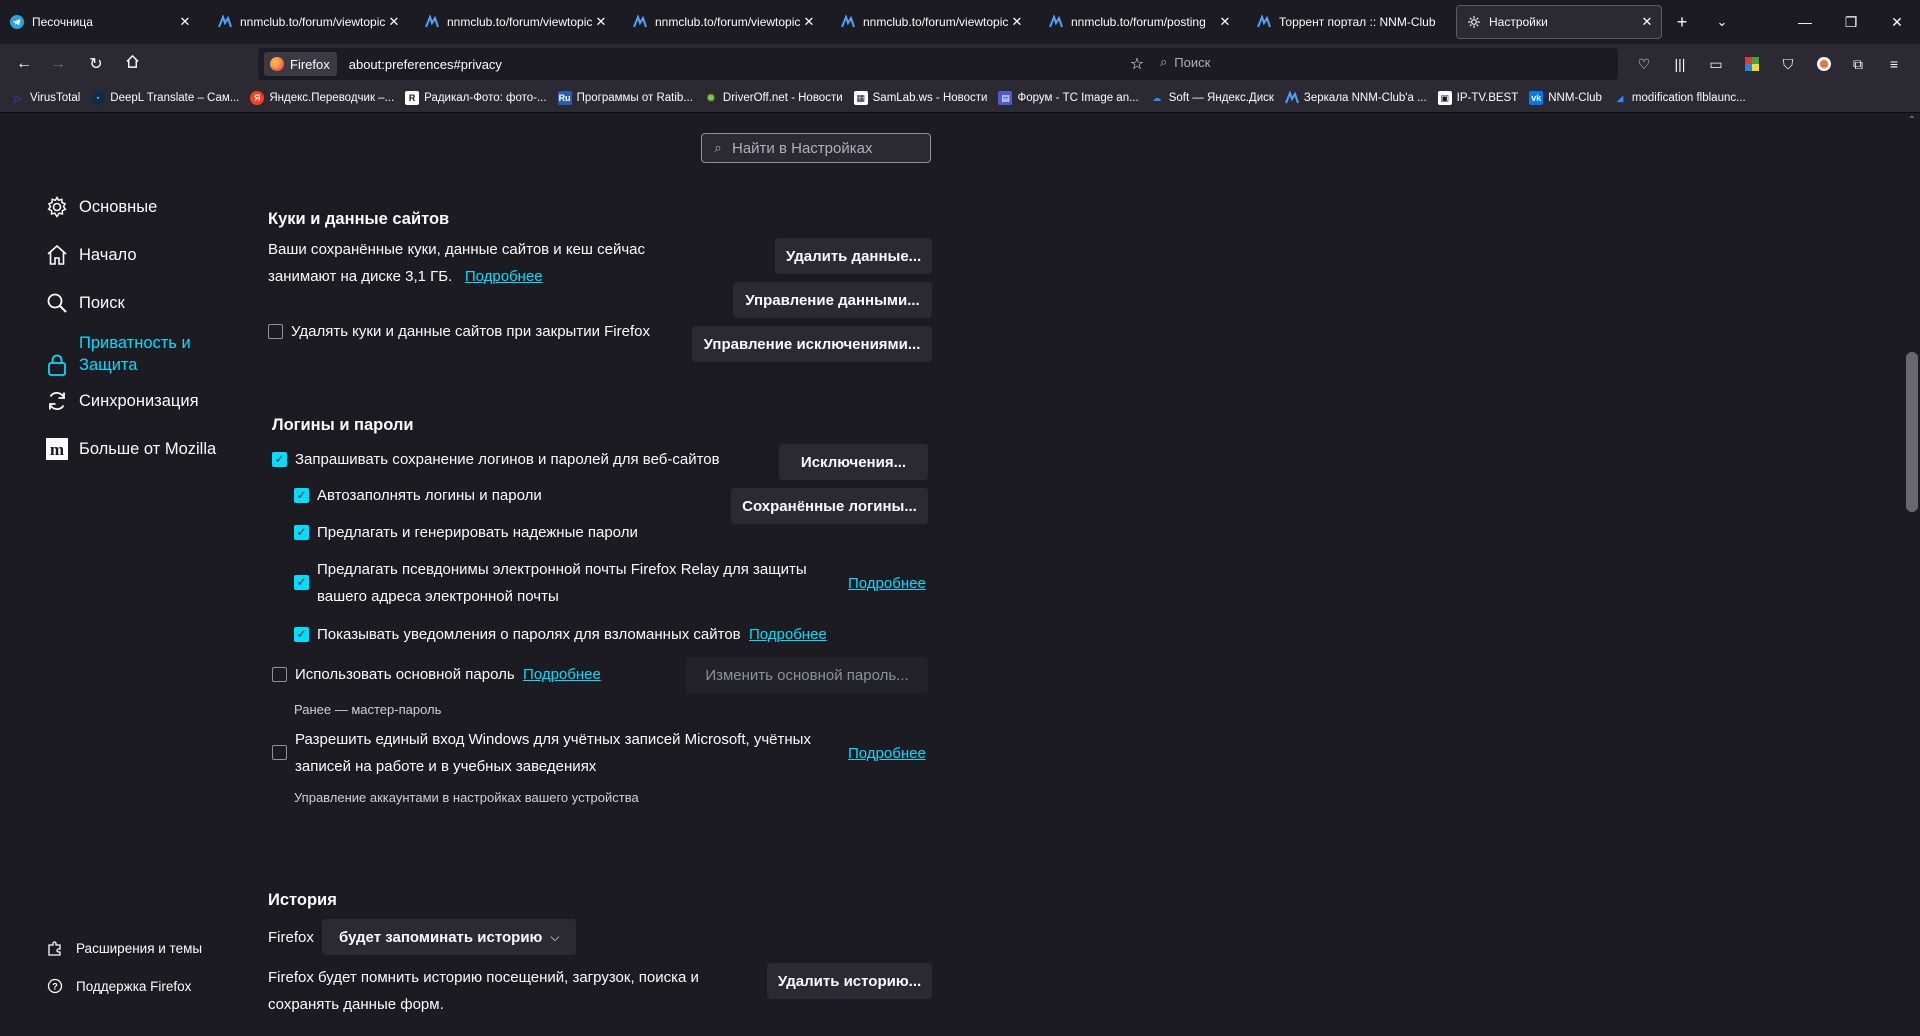  I want to click on sidebar-footer-support: ? Поддержка Firefox, so click(118, 986).